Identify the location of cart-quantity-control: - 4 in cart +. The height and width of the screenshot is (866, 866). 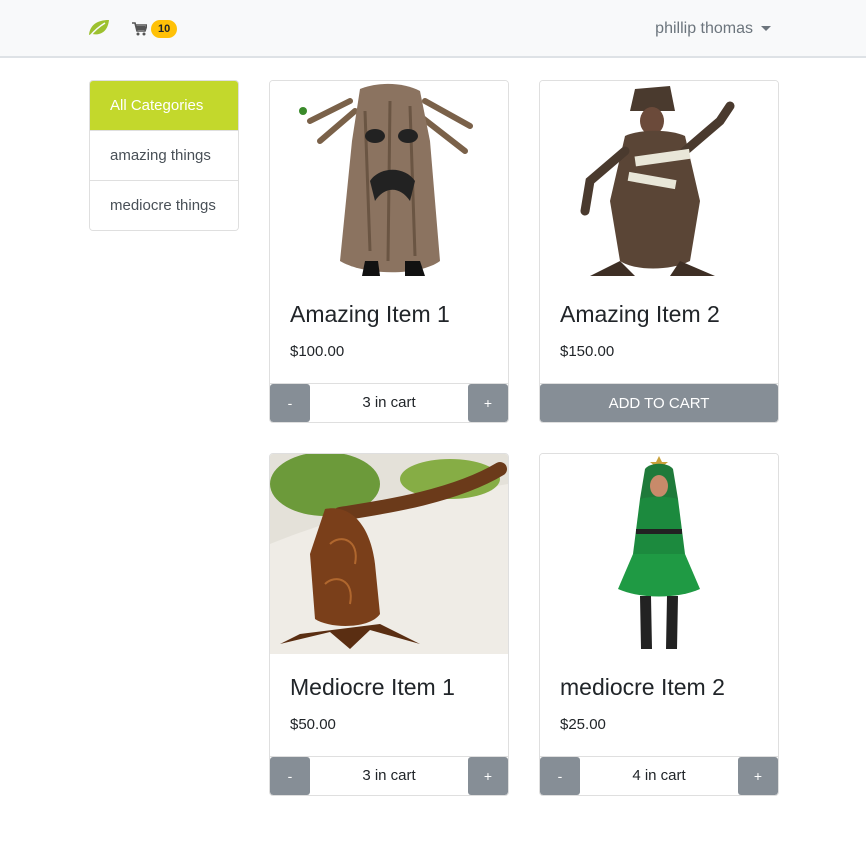
(659, 775).